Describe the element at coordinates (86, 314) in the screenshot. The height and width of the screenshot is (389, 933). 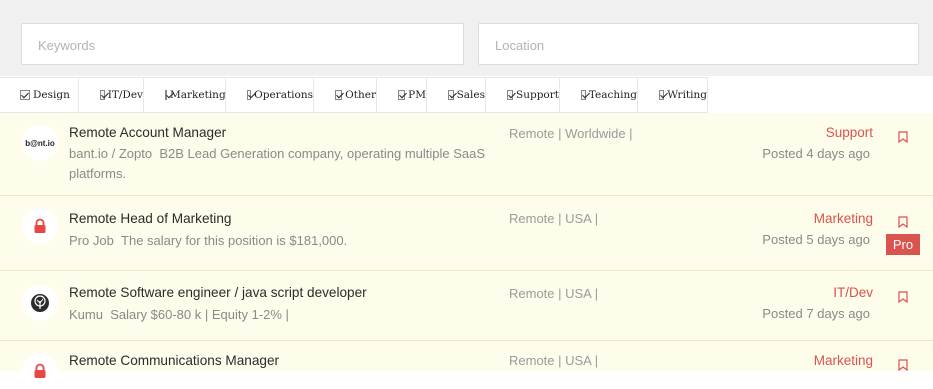
I see `company-name: Kumu` at that location.